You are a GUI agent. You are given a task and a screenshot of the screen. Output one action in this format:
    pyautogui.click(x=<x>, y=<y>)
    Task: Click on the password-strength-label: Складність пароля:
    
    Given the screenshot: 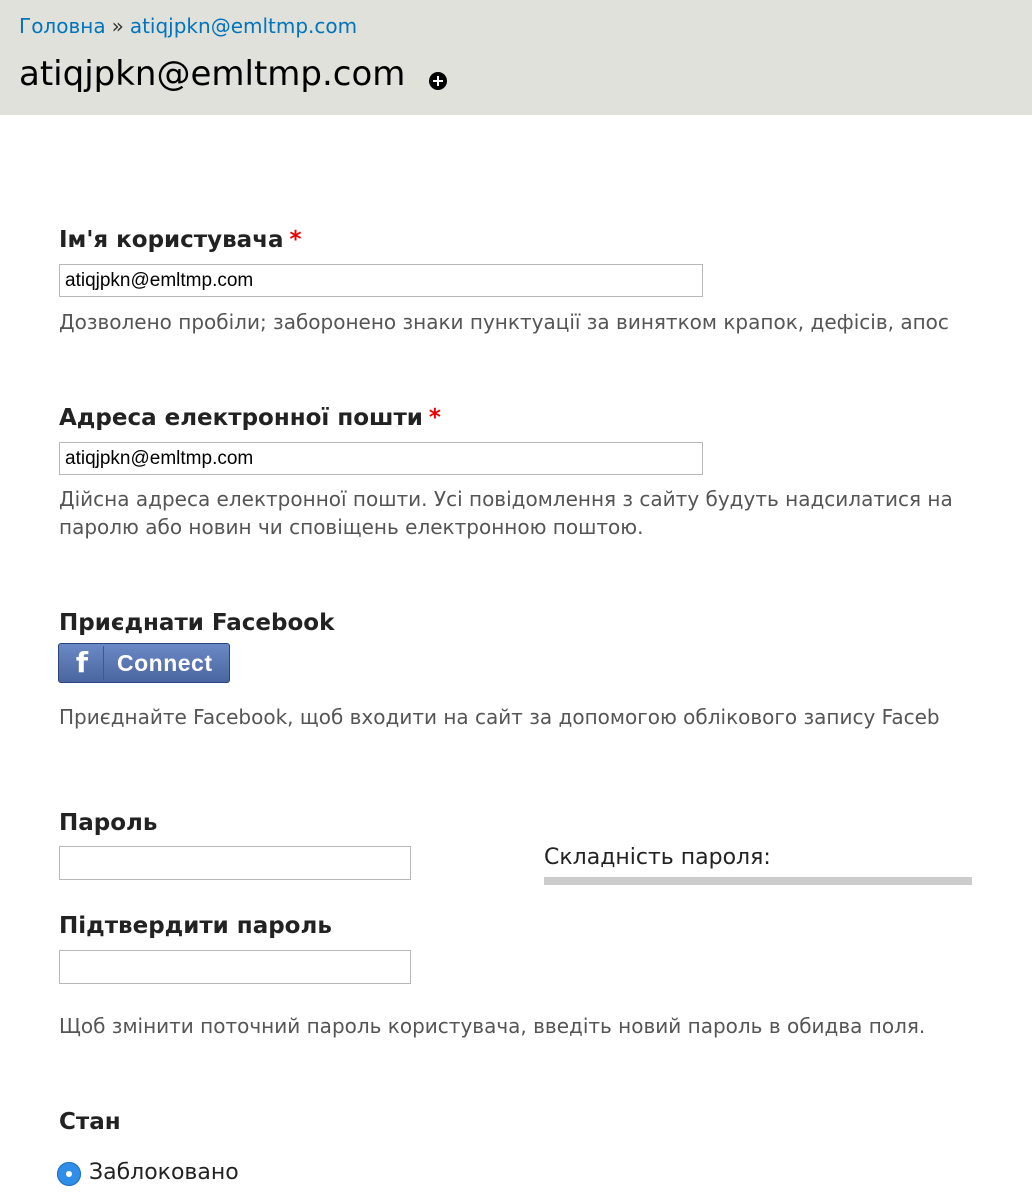 What is the action you would take?
    pyautogui.click(x=657, y=857)
    